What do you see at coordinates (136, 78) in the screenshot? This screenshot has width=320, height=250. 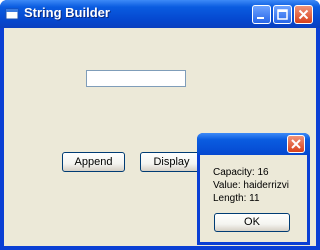 I see `string-input` at bounding box center [136, 78].